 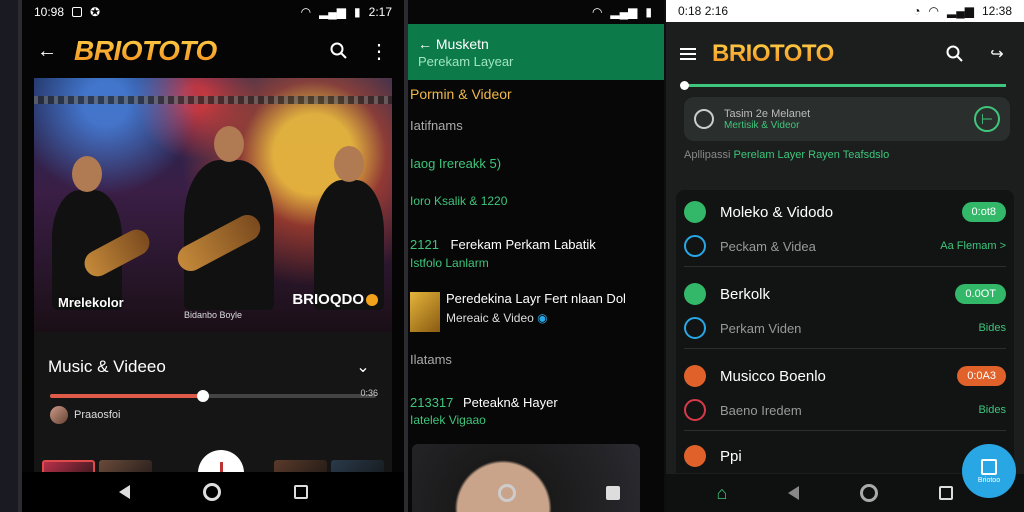 What do you see at coordinates (695, 410) in the screenshot?
I see `record-icon` at bounding box center [695, 410].